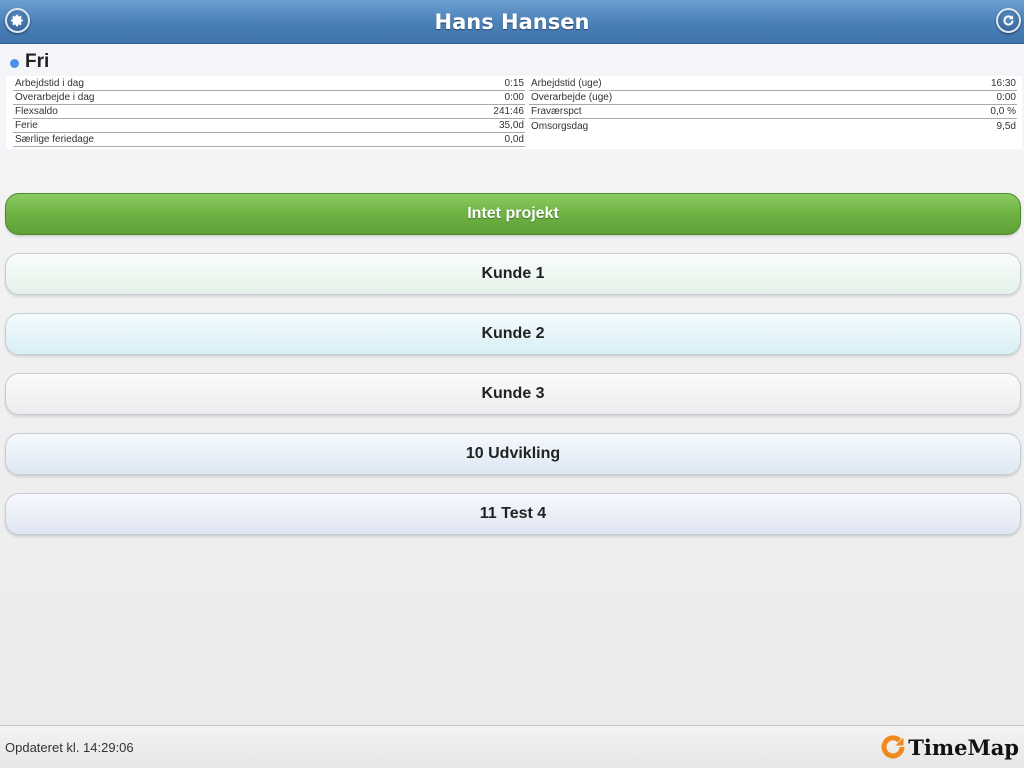 This screenshot has width=1024, height=768. Describe the element at coordinates (893, 747) in the screenshot. I see `timemap-logo-icon` at that location.